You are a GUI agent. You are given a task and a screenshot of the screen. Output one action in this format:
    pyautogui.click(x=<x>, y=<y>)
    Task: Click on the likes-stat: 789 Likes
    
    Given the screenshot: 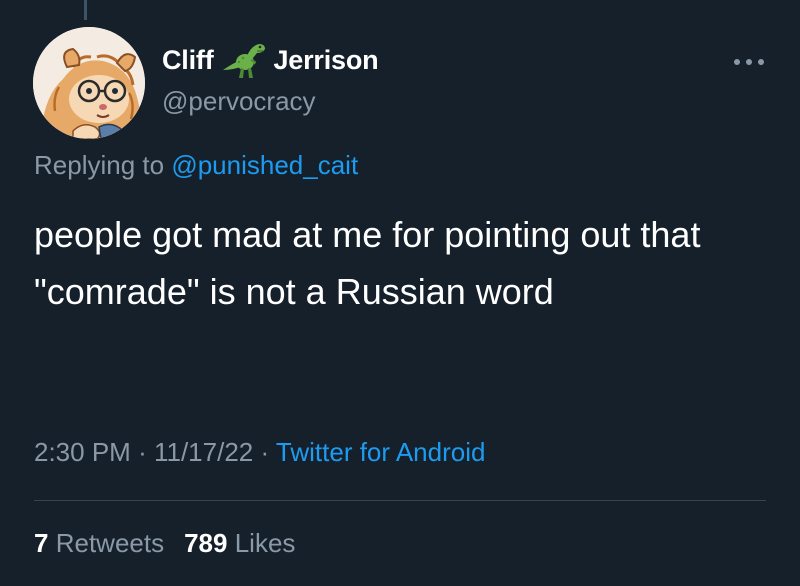 What is the action you would take?
    pyautogui.click(x=239, y=543)
    